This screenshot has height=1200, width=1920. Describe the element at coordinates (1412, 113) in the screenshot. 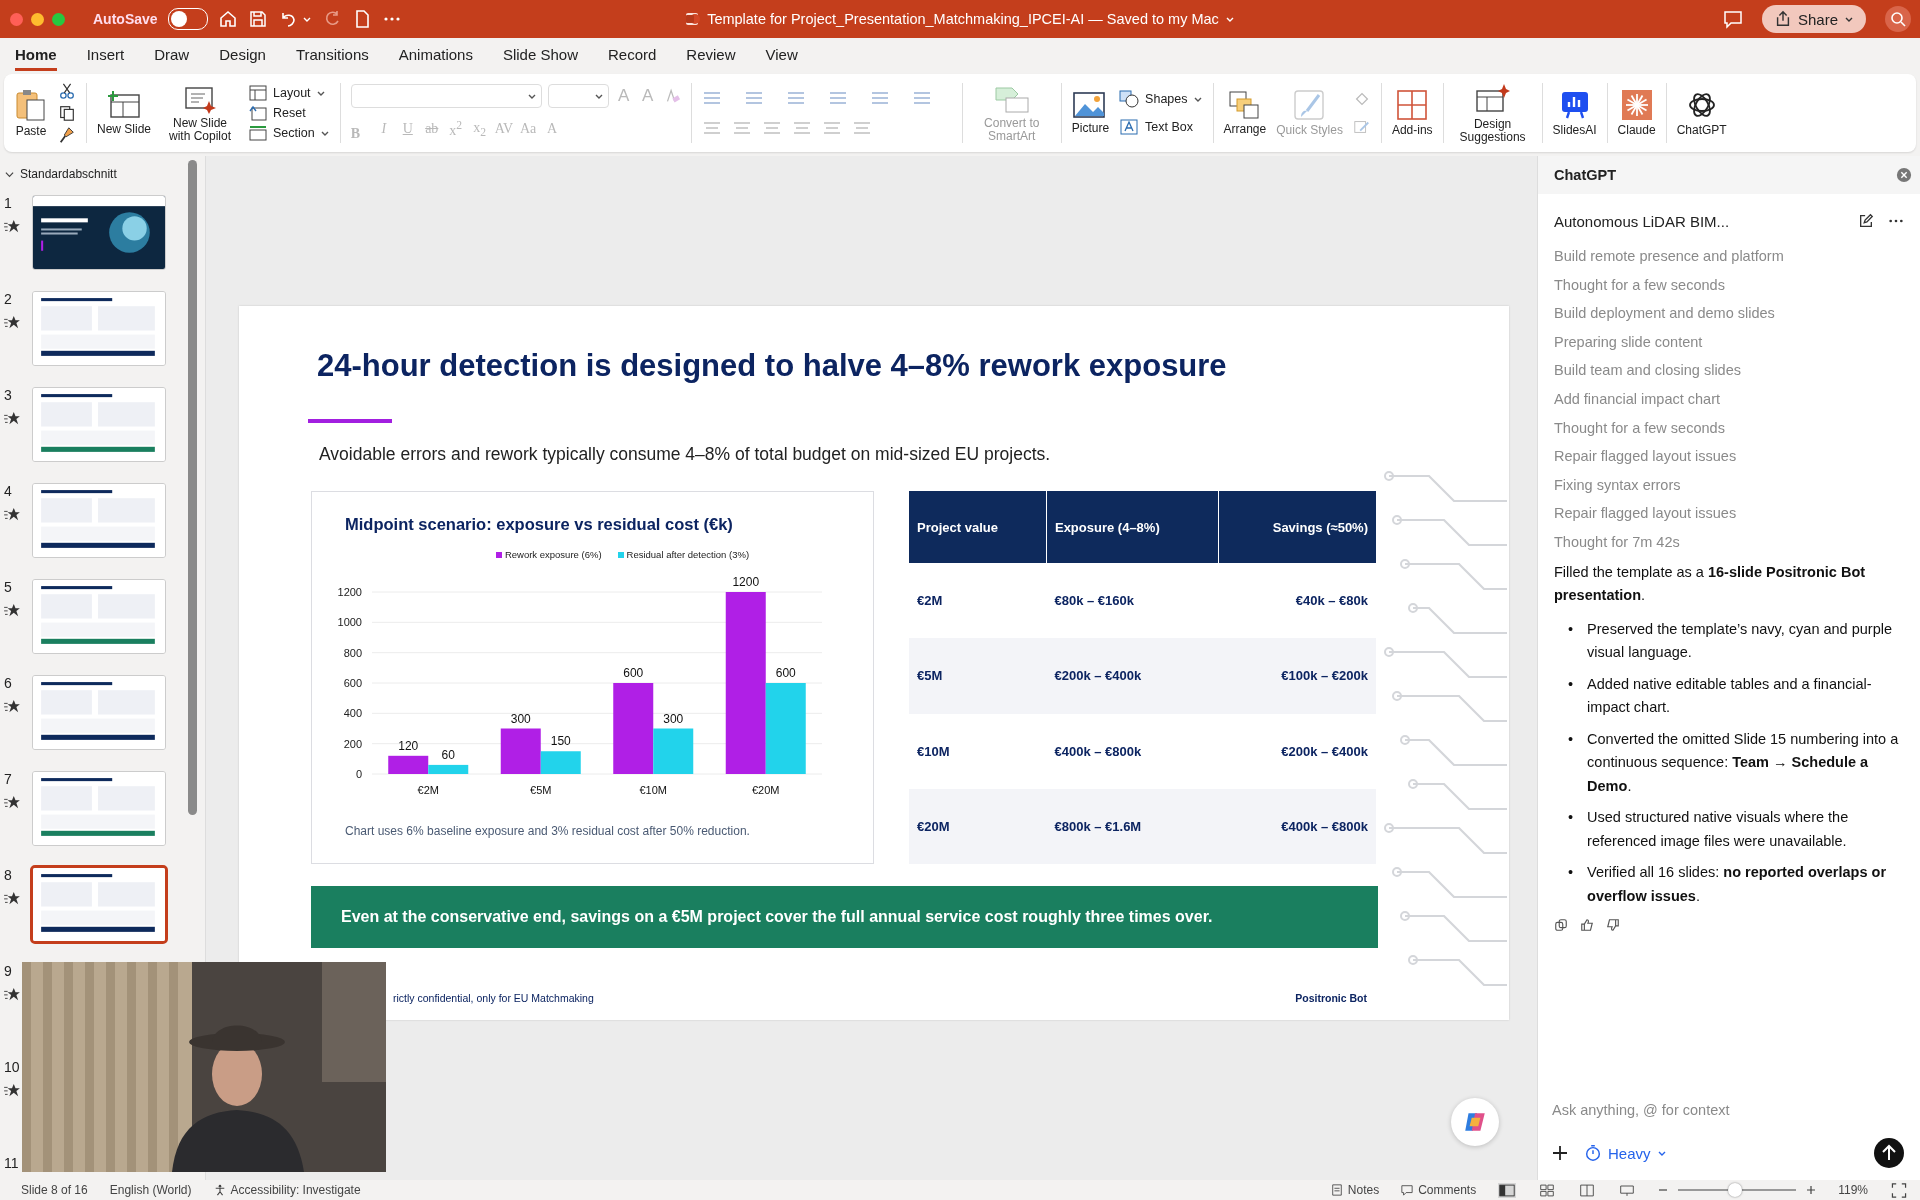

I see `add-ins-button: Add-ins` at that location.